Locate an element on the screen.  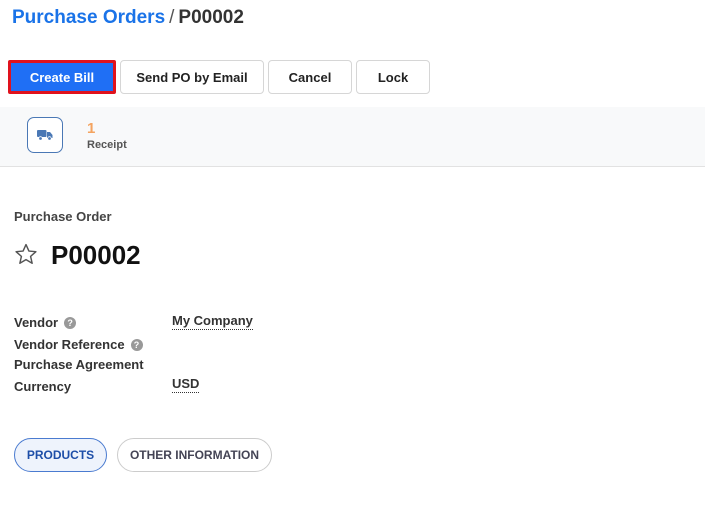
action-toolbar: Create Bill Send PO by Email Cancel Lock is located at coordinates (219, 77).